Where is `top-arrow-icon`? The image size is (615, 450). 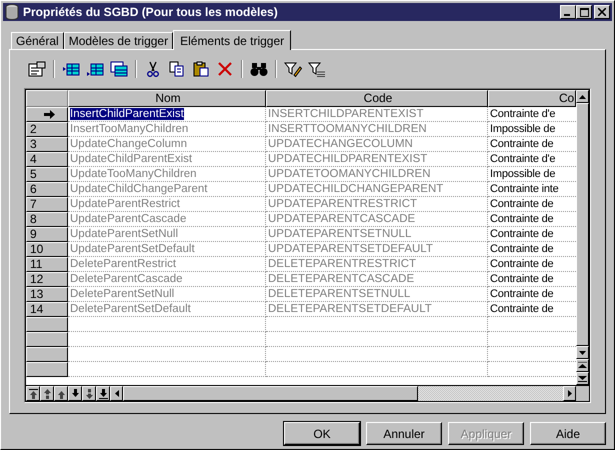 top-arrow-icon is located at coordinates (582, 365).